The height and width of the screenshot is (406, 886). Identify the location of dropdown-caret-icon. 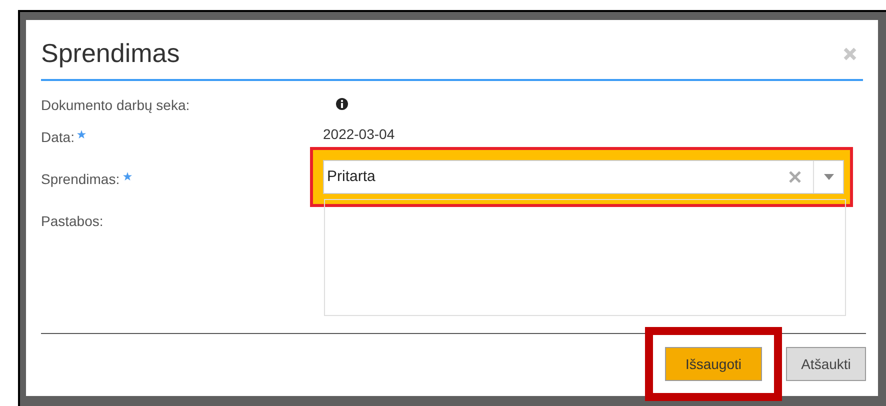
(829, 177).